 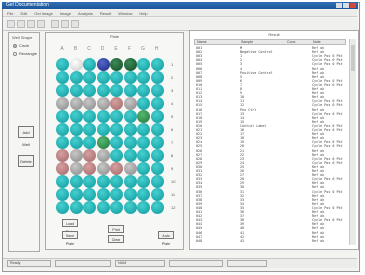 What do you see at coordinates (166, 238) in the screenshot?
I see `auto-plate-button: Auto Plate` at bounding box center [166, 238].